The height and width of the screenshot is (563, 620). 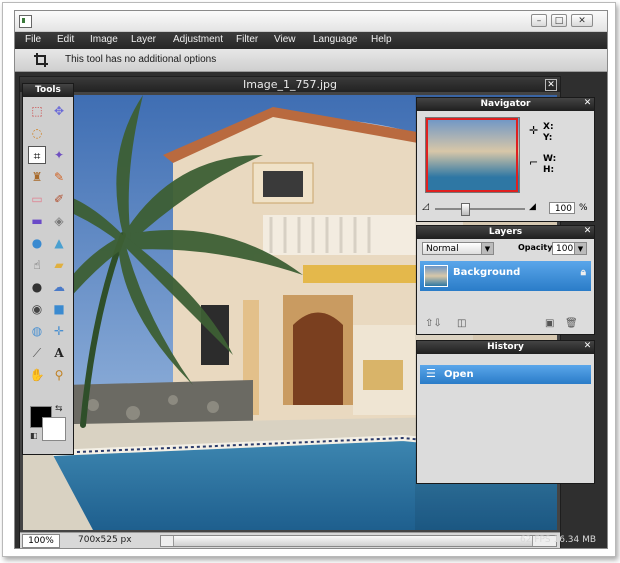 What do you see at coordinates (37, 243) in the screenshot?
I see `drop-icon: ●` at bounding box center [37, 243].